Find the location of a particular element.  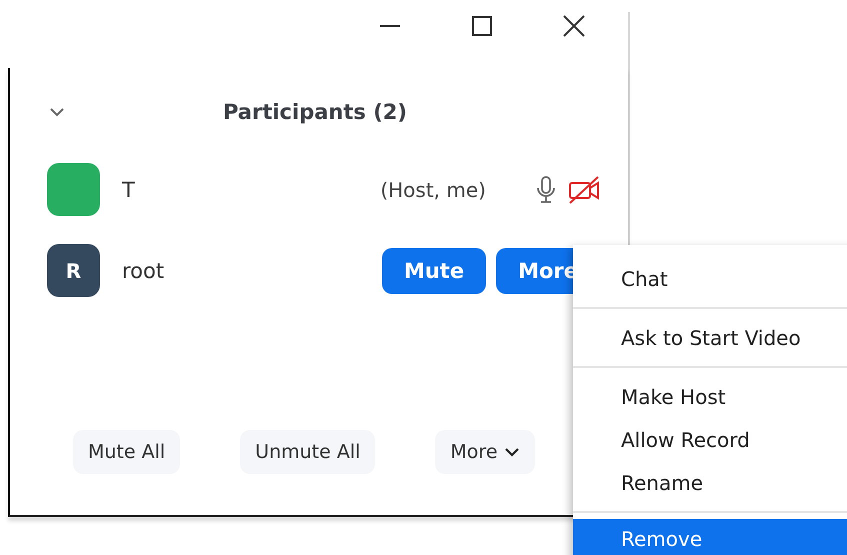

footer-button: More is located at coordinates (485, 452).